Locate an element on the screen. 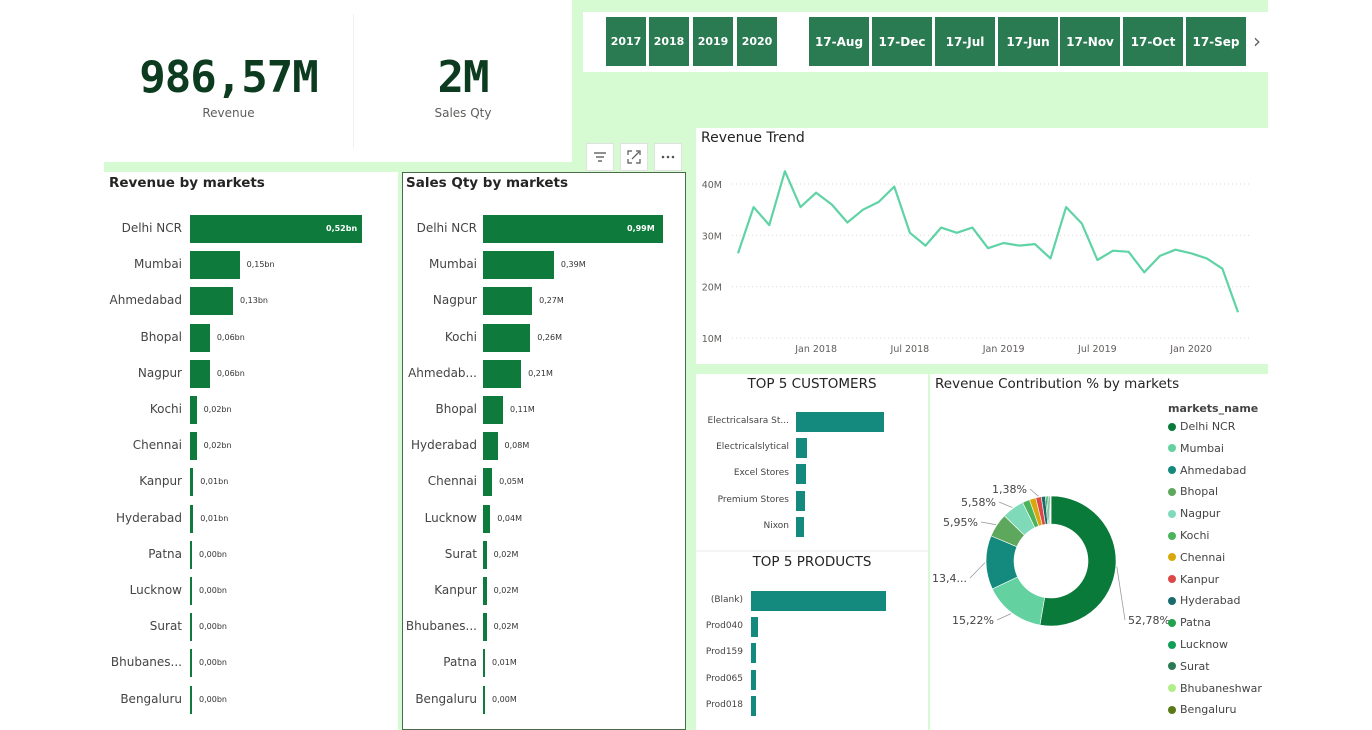 Image resolution: width=1372 pixels, height=730 pixels. legend-item: Mumbai is located at coordinates (1196, 448).